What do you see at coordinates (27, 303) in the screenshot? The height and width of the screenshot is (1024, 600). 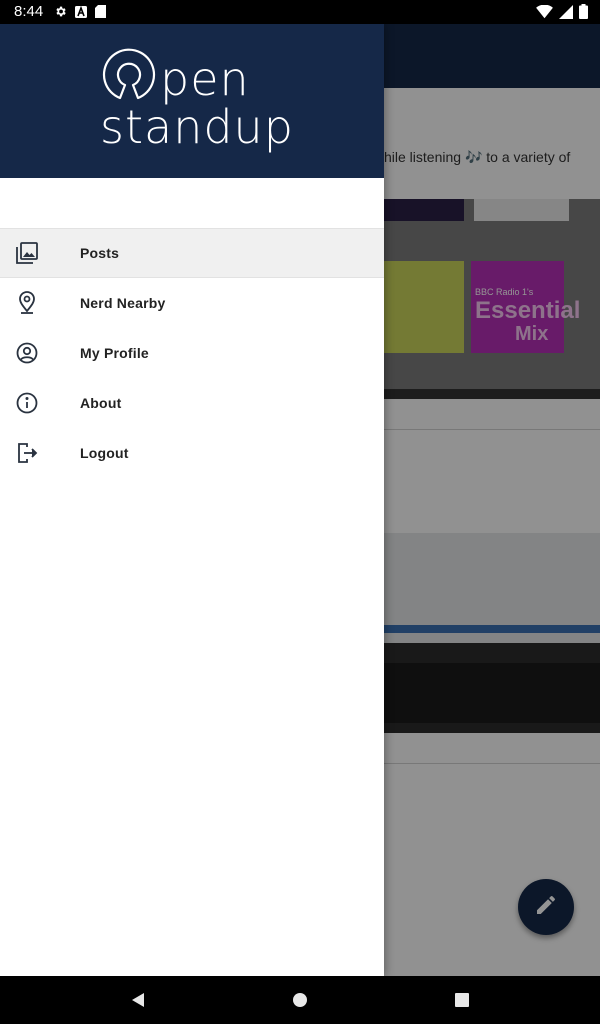 I see `location-pin-icon` at bounding box center [27, 303].